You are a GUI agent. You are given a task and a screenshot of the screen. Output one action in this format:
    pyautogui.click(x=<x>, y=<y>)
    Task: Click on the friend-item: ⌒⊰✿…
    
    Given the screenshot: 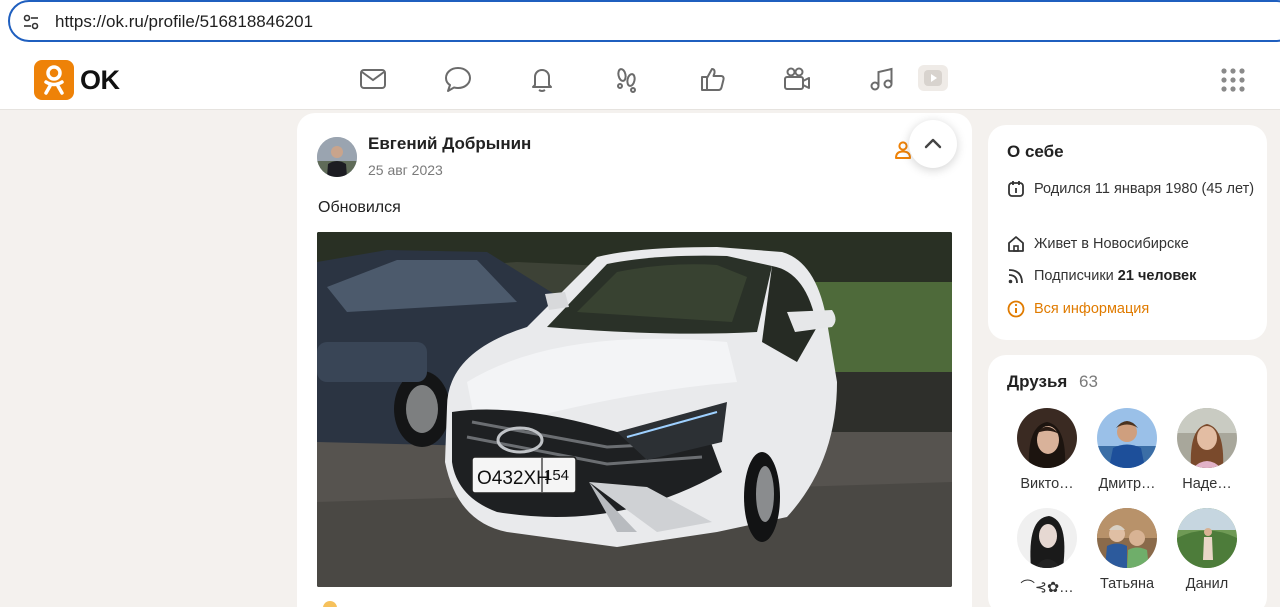 What is the action you would take?
    pyautogui.click(x=1047, y=552)
    